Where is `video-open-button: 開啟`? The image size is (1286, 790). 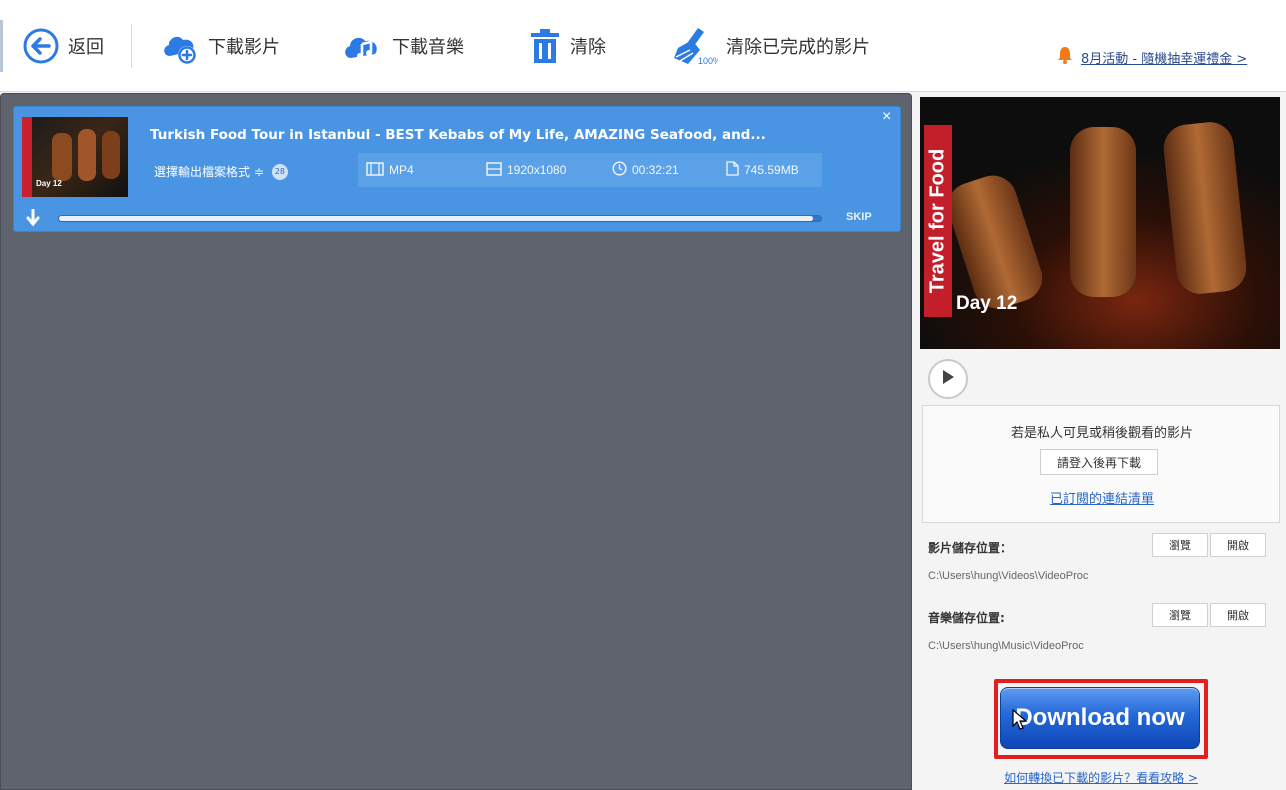 video-open-button: 開啟 is located at coordinates (1238, 545).